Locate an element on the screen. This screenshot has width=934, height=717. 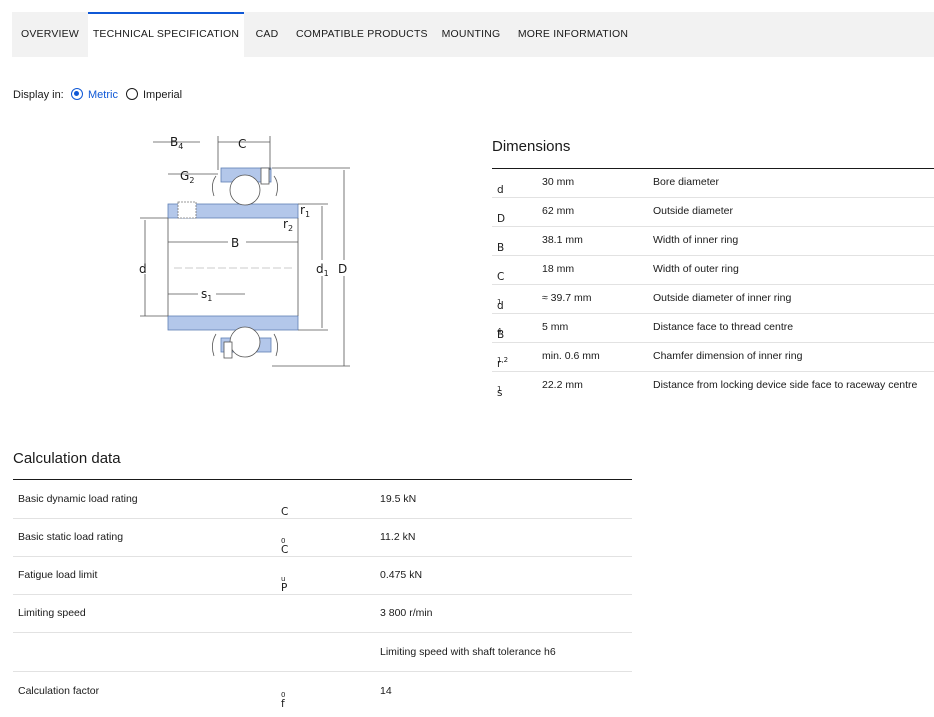
table-row: C 18 mm Width of outer ring is located at coordinates (713, 270).